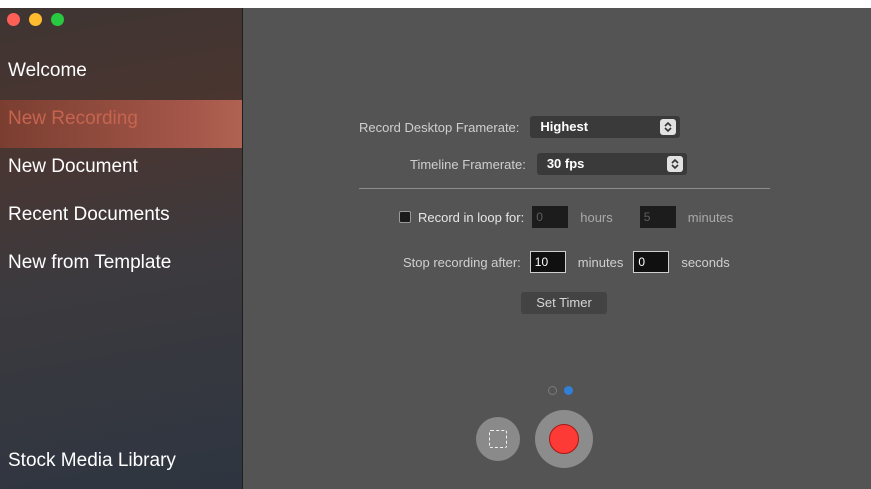 The image size is (871, 489). I want to click on hours-unit-label: hours, so click(596, 217).